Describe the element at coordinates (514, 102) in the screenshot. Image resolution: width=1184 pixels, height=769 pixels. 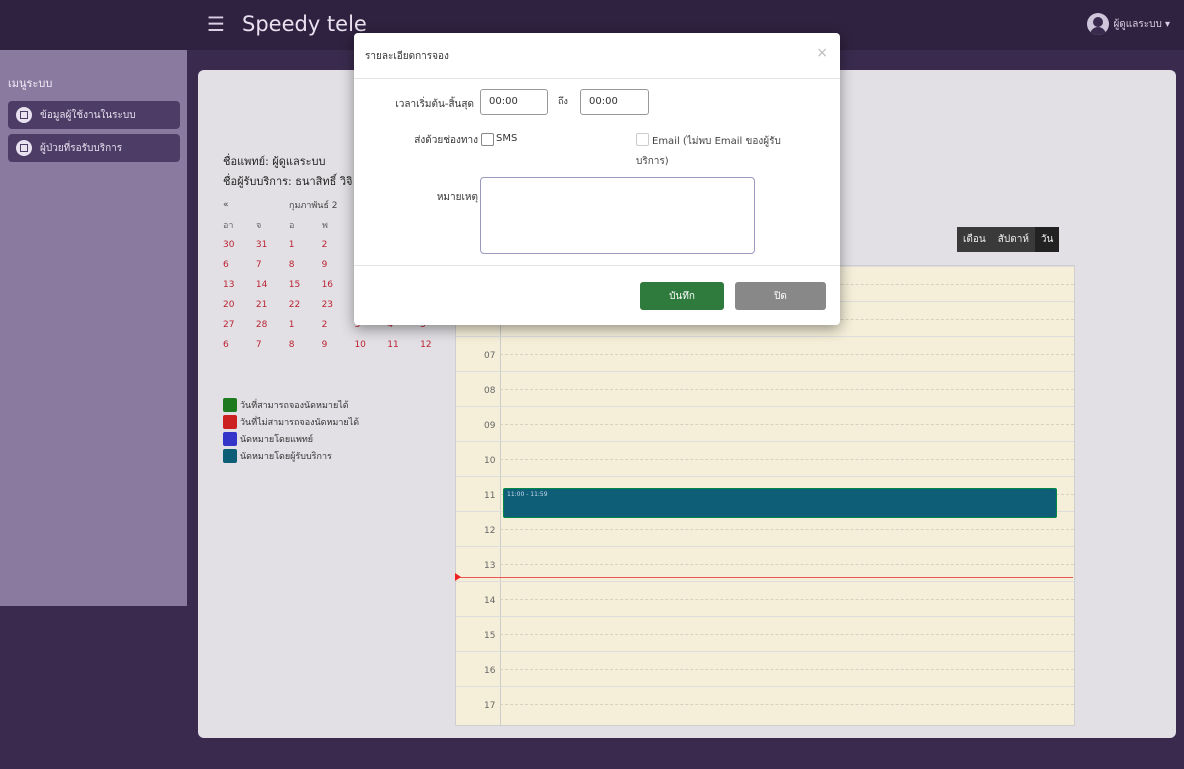
I see `start-time-input: 00:00` at that location.